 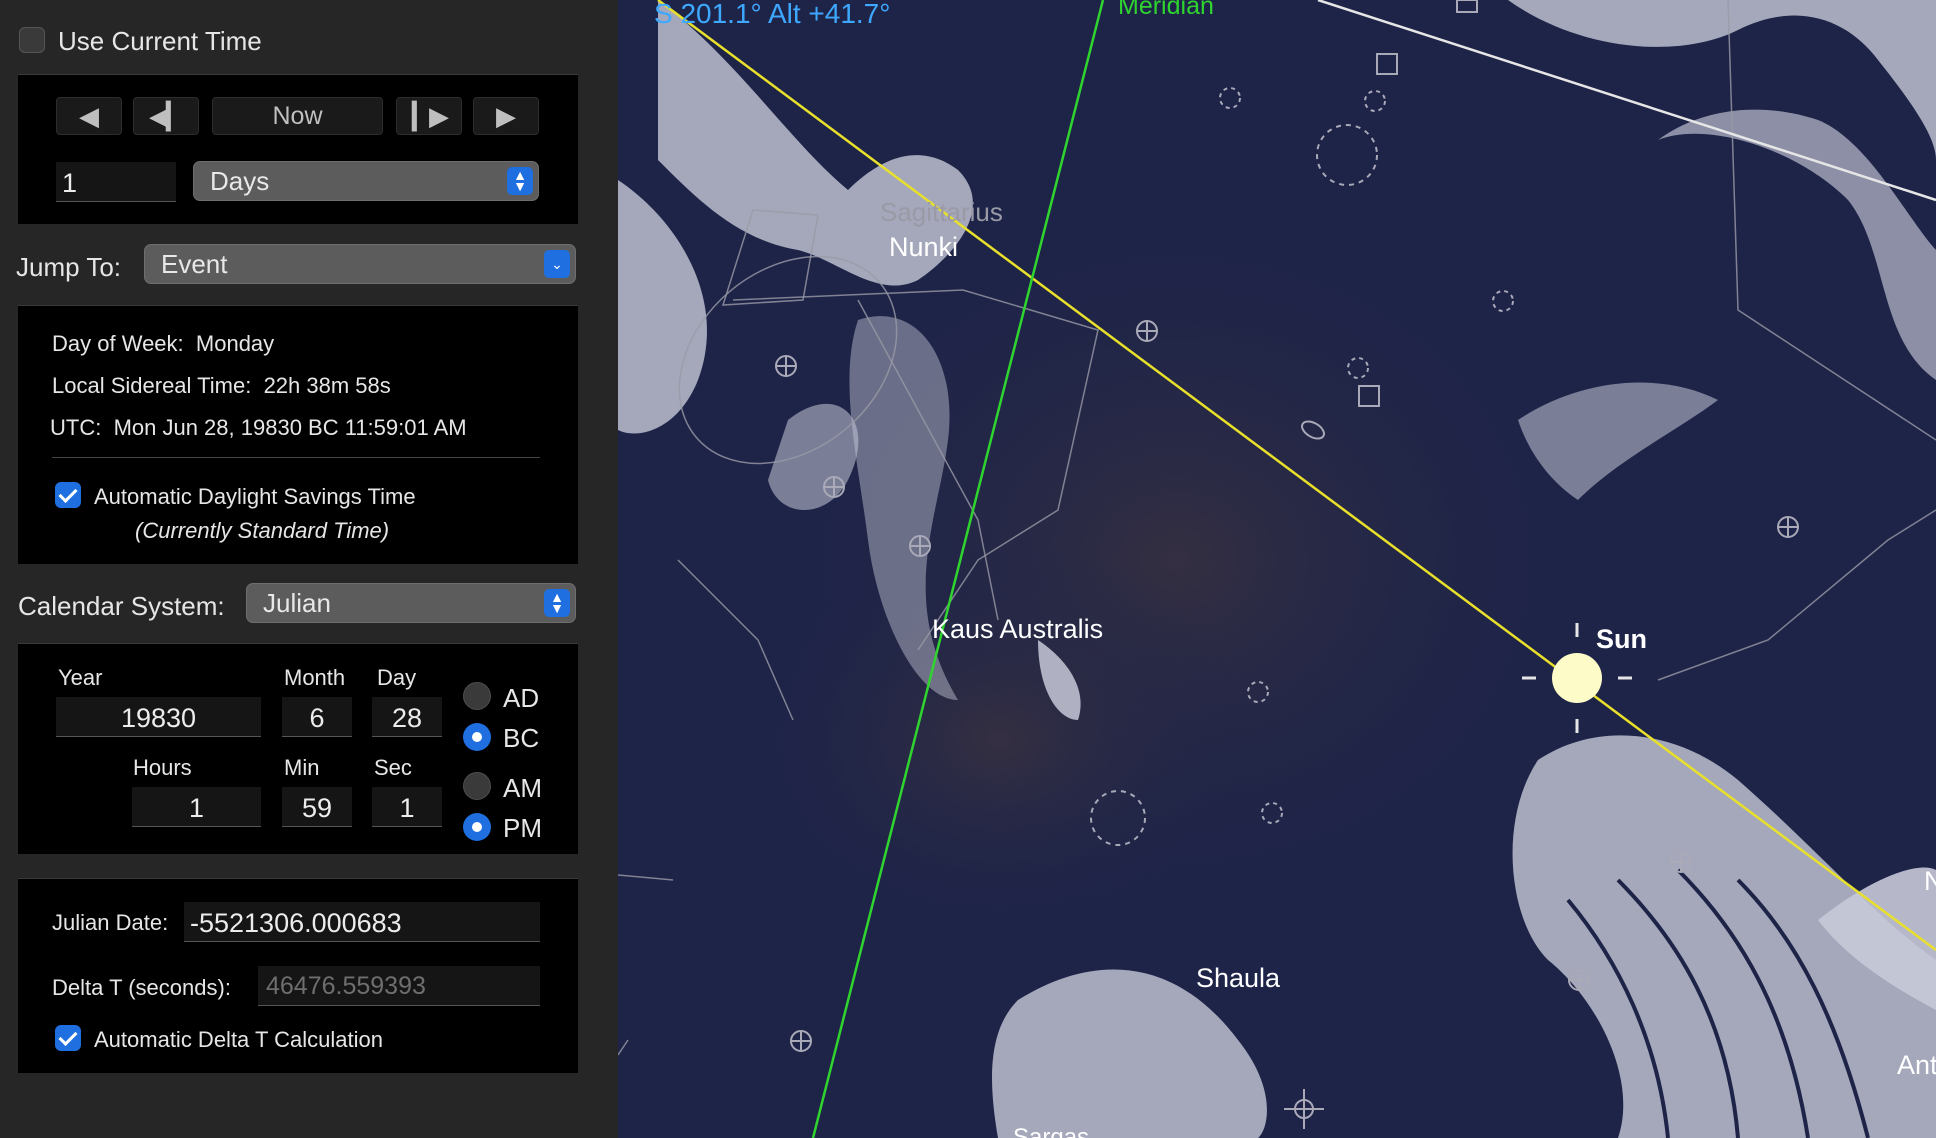 What do you see at coordinates (522, 788) in the screenshot?
I see `am-label: AM` at bounding box center [522, 788].